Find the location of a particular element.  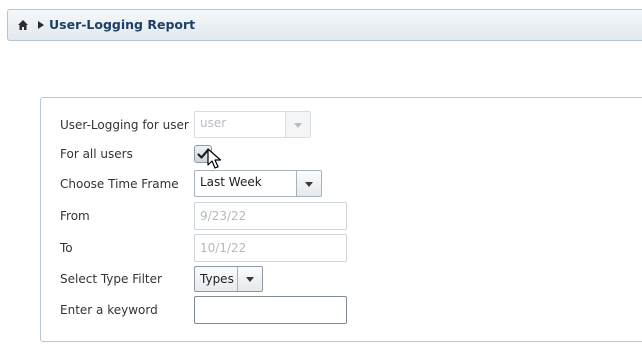

keyword-input is located at coordinates (270, 310).